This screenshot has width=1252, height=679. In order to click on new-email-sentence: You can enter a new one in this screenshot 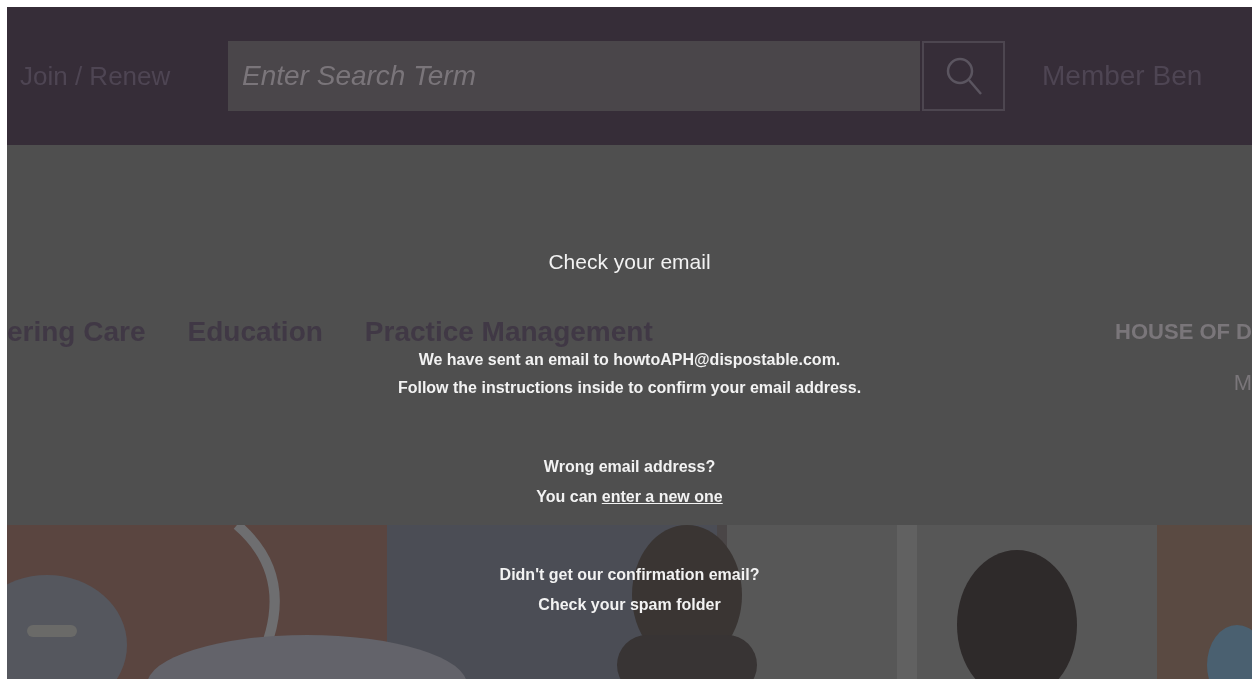, I will do `click(629, 497)`.